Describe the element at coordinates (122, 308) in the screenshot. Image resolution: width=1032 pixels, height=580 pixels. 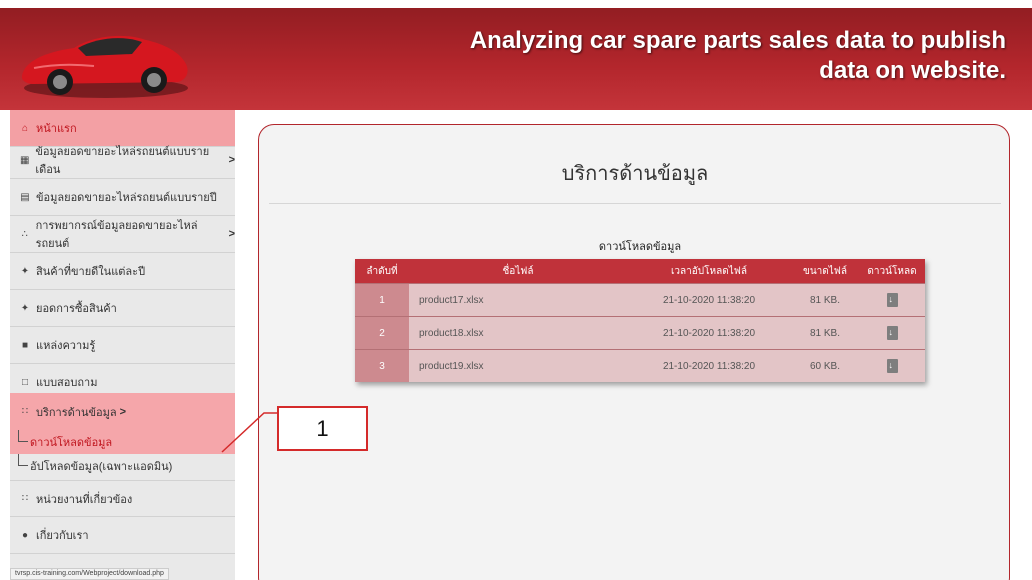
I see `sidebar-item-purchases: ✦ ยอดการซื้อสินค้า` at that location.